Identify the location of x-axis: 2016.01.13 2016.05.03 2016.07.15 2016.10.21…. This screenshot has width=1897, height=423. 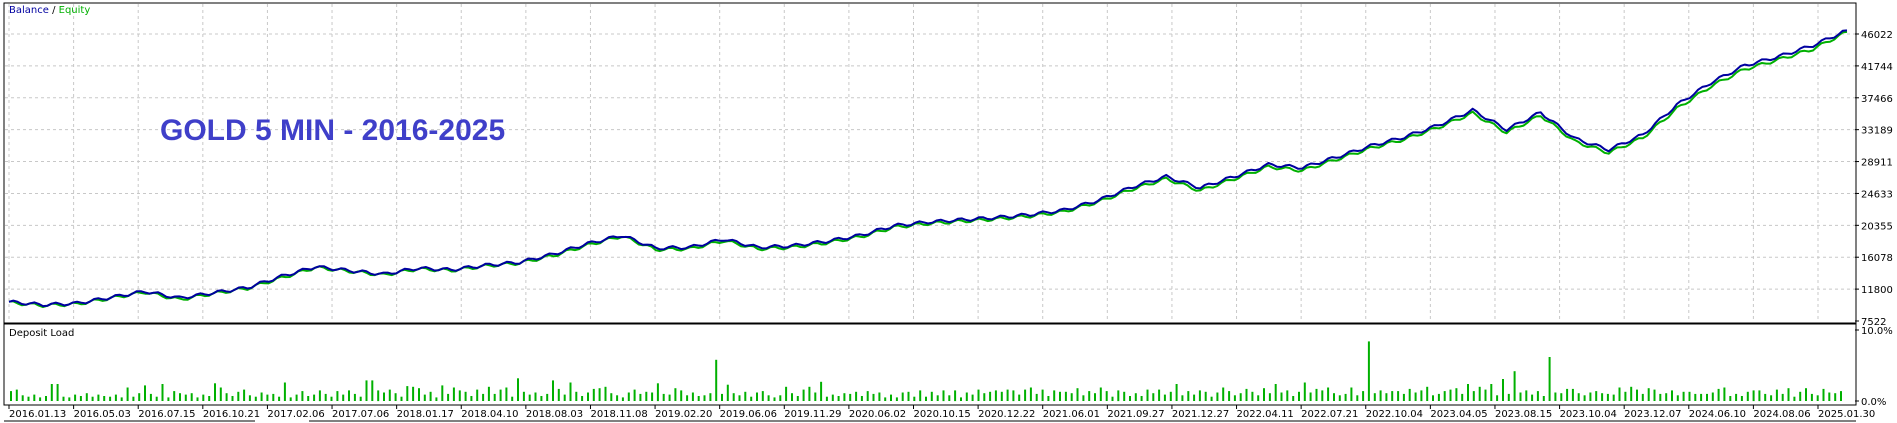
(941, 412).